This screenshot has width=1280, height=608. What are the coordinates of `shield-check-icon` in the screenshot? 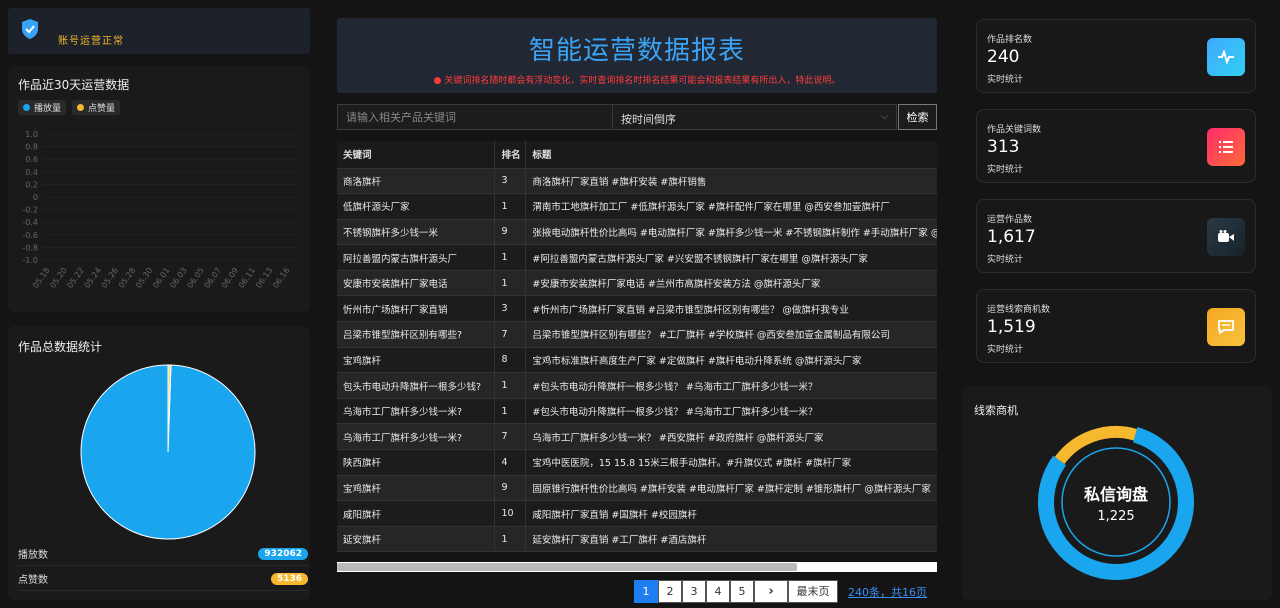 It's located at (30, 29).